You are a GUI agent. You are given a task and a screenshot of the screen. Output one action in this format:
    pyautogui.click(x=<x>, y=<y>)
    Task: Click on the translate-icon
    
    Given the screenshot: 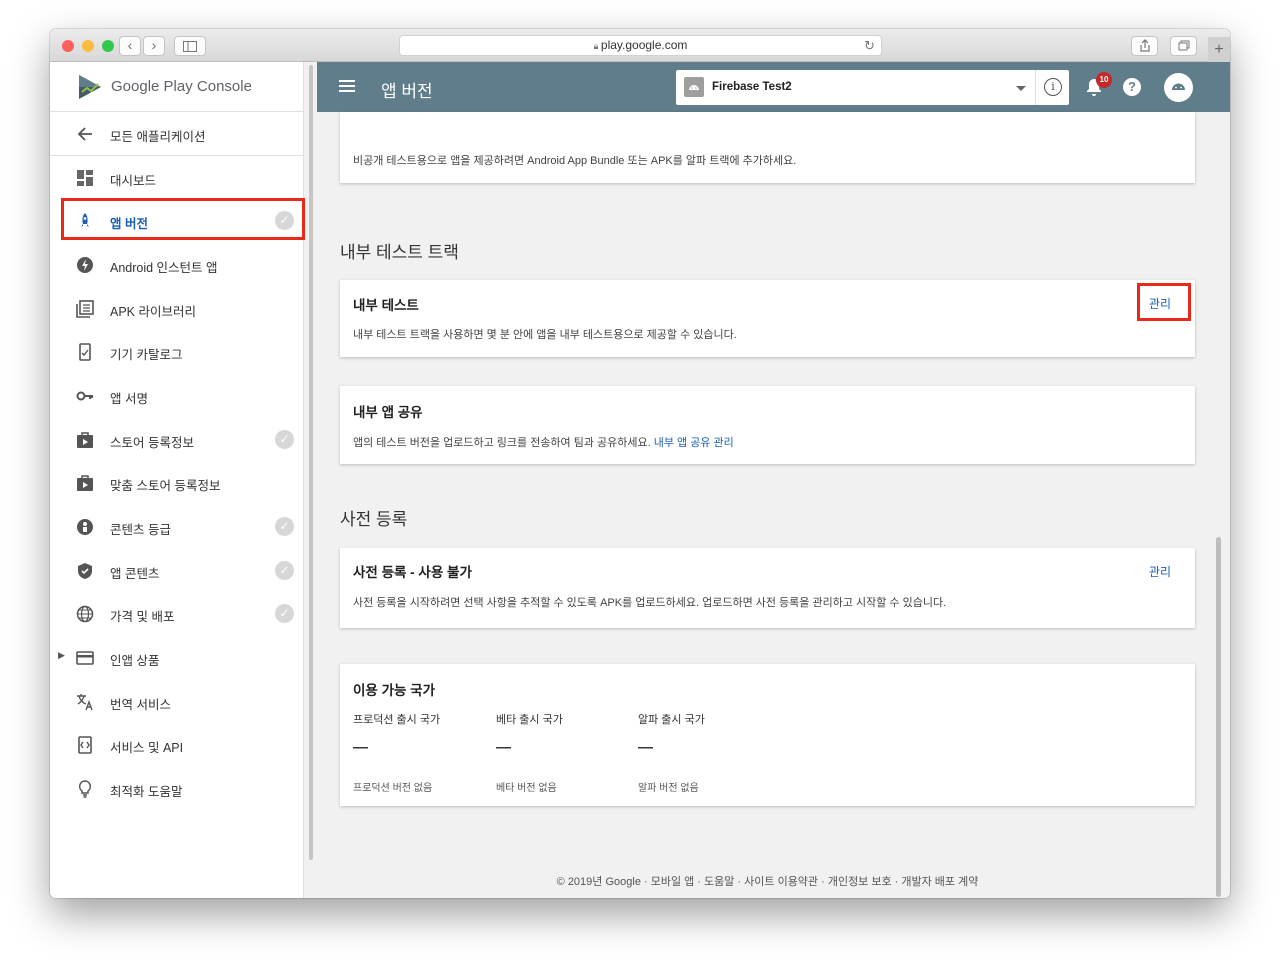 What is the action you would take?
    pyautogui.click(x=85, y=702)
    